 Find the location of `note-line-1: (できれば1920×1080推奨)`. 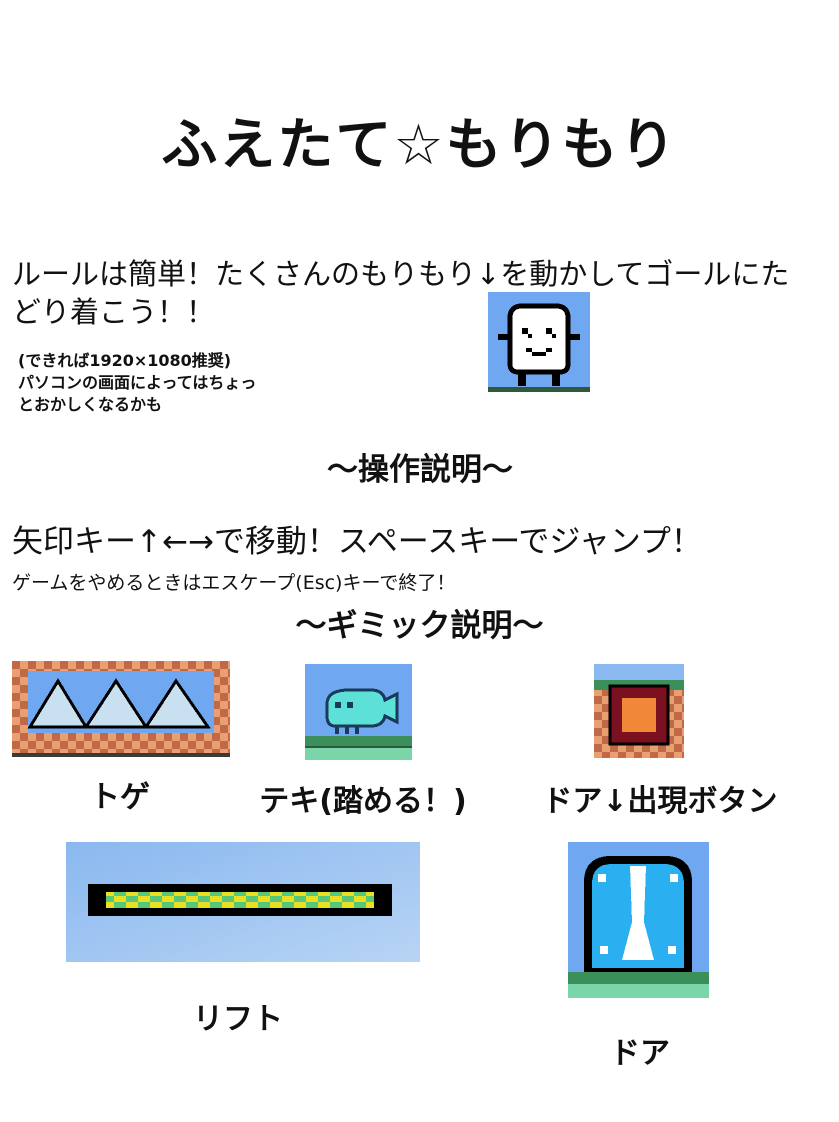

note-line-1: (できれば1920×1080推奨) is located at coordinates (125, 360).